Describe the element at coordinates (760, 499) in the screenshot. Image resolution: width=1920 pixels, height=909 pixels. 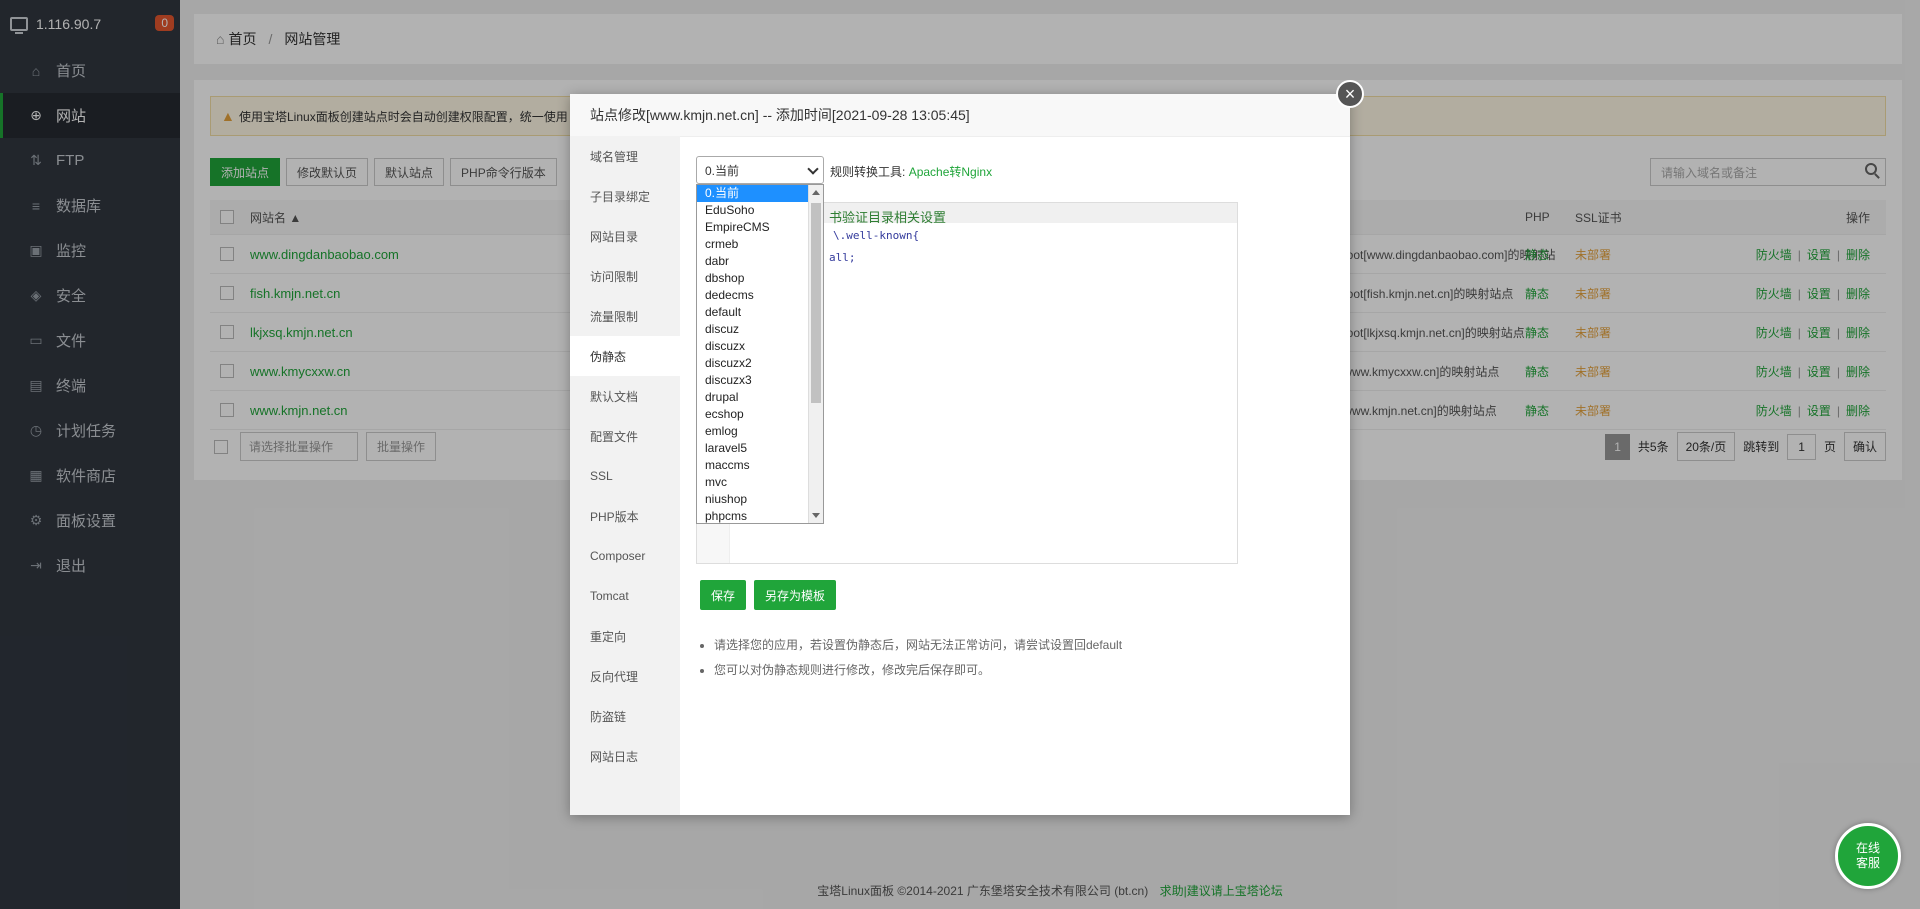
I see `dropdown-option: niushop` at that location.